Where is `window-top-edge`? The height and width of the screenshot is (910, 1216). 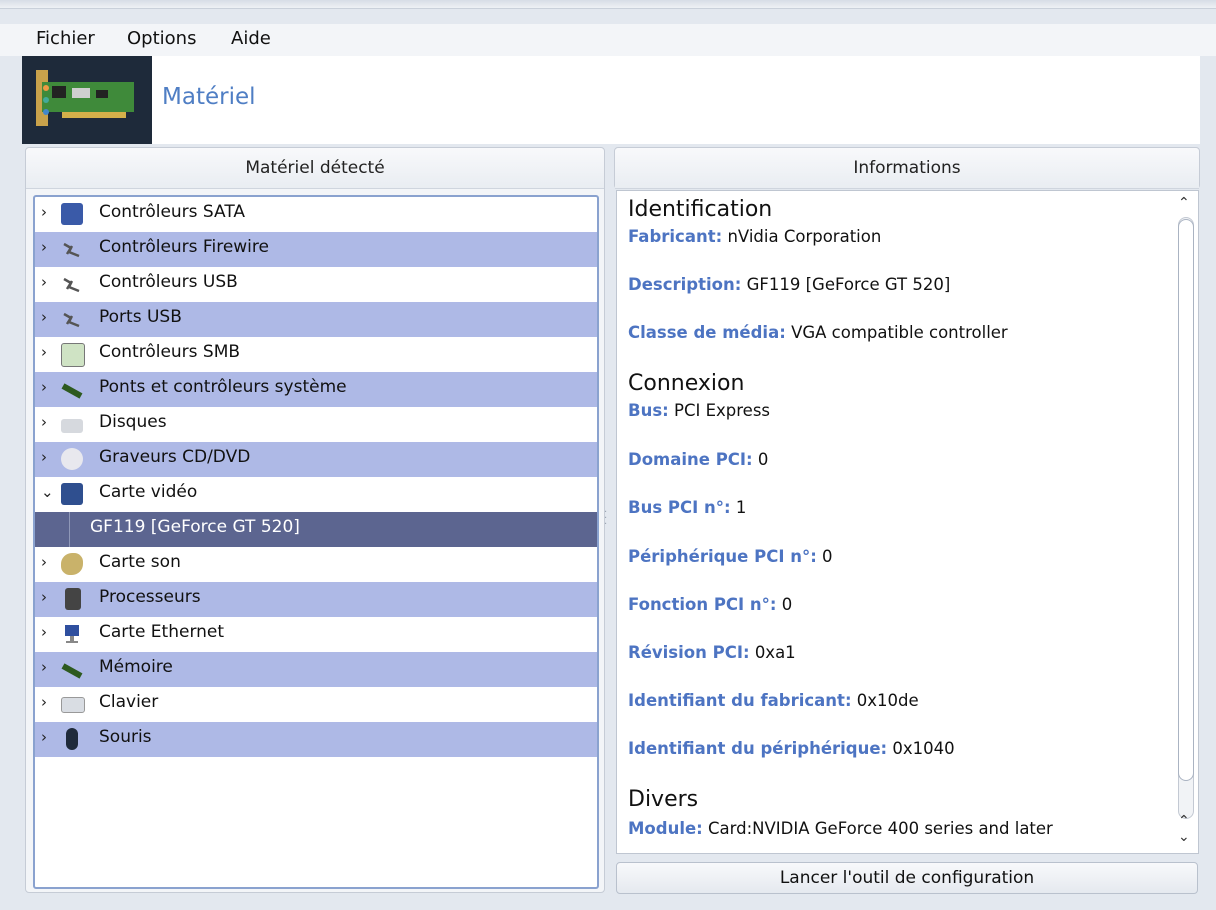 window-top-edge is located at coordinates (608, 4).